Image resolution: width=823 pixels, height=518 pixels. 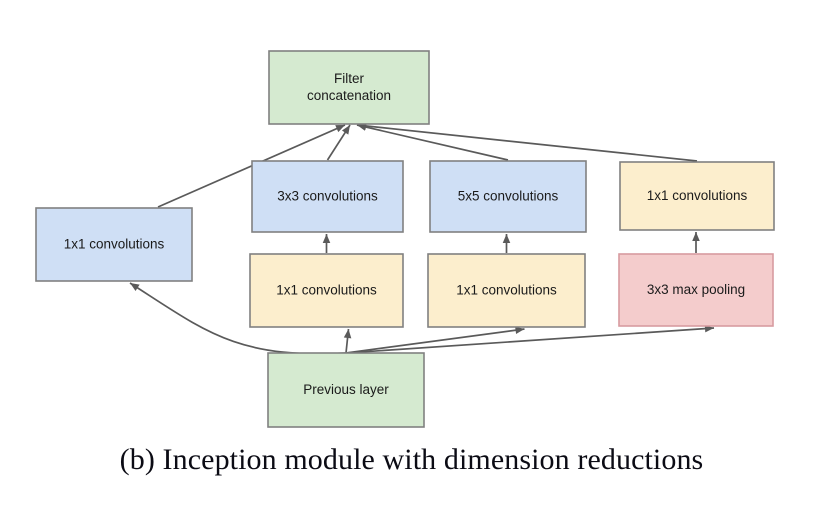 I want to click on node-label-3x3-convolutions: 3x3 convolutions, so click(x=327, y=195).